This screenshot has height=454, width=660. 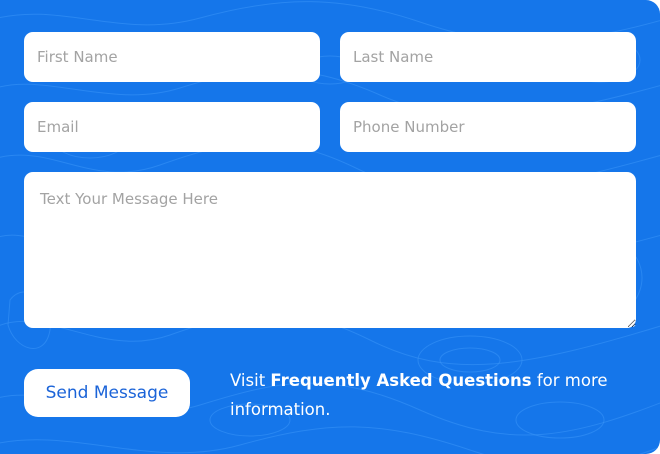 I want to click on last-name-input, so click(x=488, y=57).